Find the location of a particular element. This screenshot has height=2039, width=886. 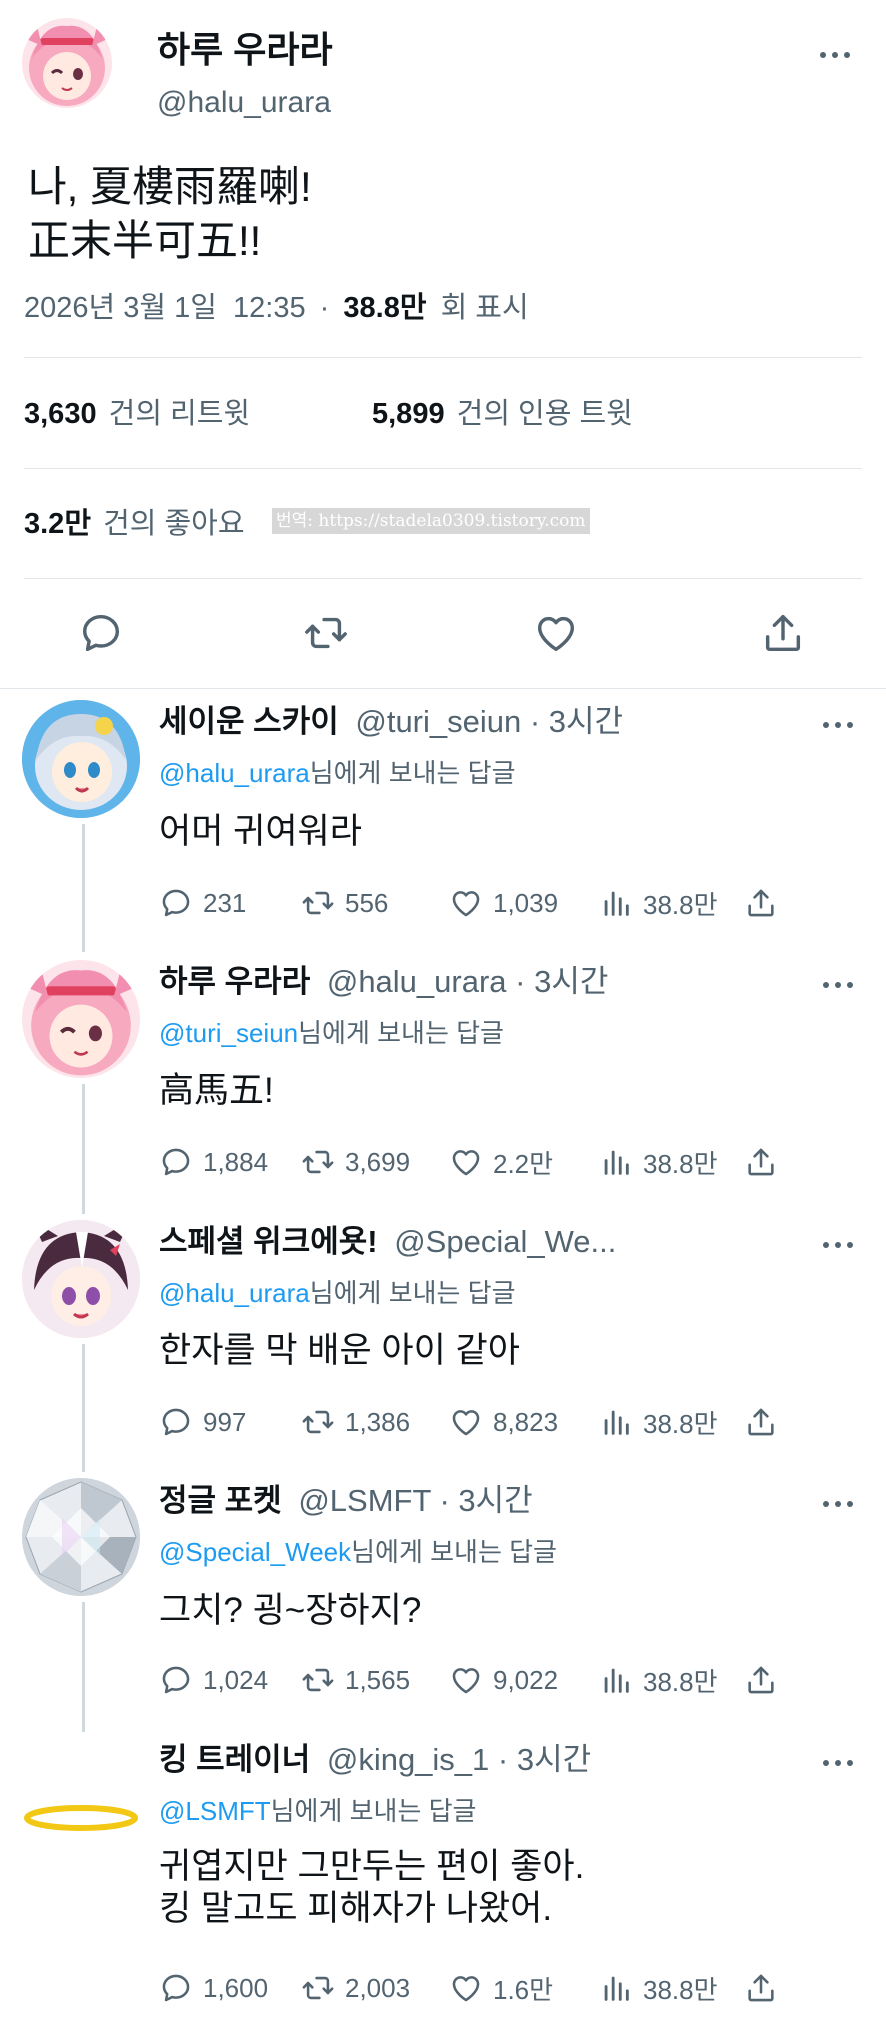

retweet-count: 1,386 is located at coordinates (378, 1421).